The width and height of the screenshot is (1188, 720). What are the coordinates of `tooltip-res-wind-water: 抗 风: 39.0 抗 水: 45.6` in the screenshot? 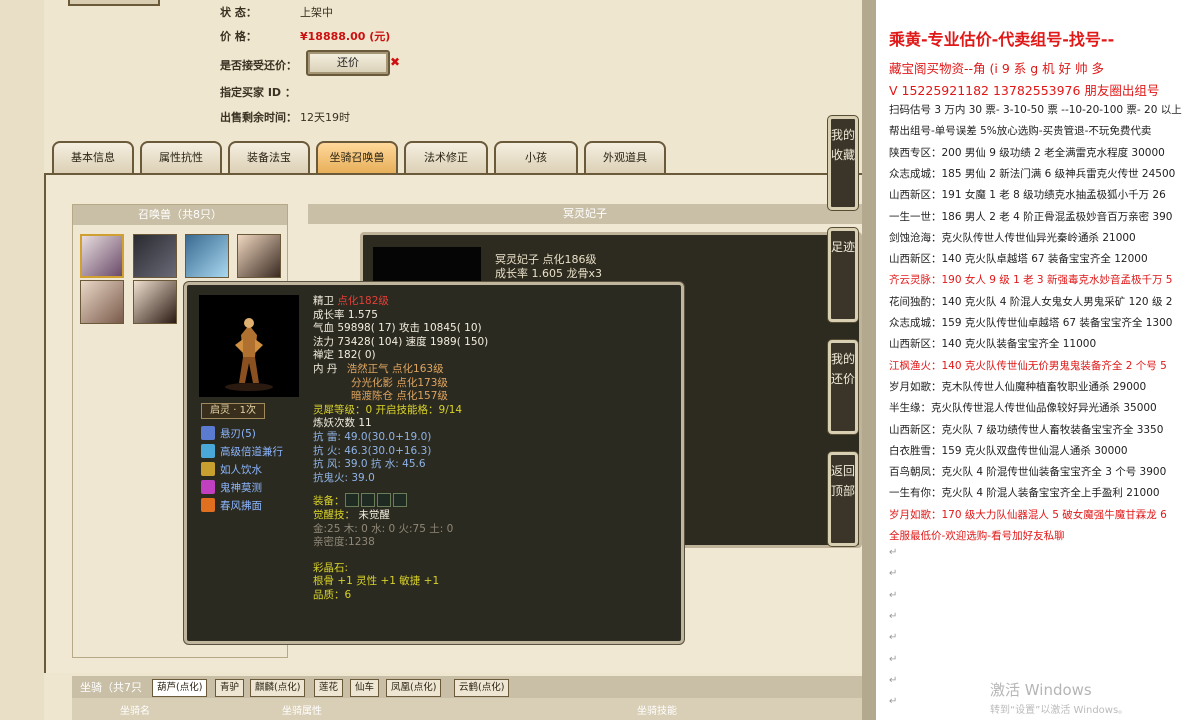 It's located at (369, 464).